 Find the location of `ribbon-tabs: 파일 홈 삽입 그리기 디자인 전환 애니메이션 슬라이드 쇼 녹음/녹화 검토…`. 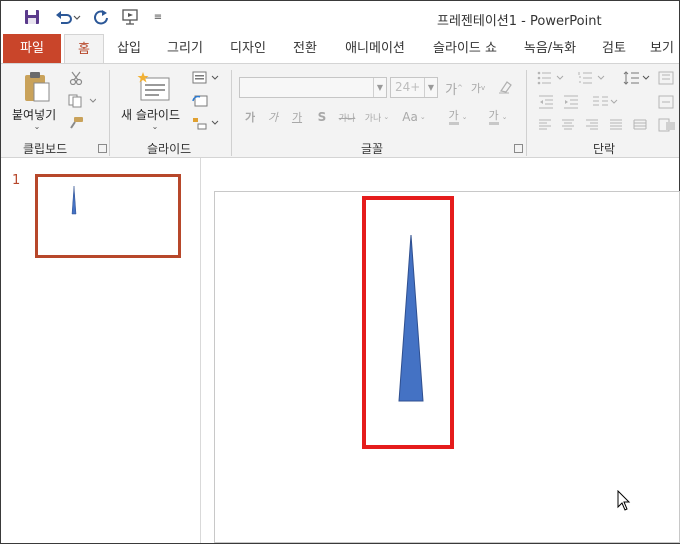

ribbon-tabs: 파일 홈 삽입 그리기 디자인 전환 애니메이션 슬라이드 쇼 녹음/녹화 검토… is located at coordinates (340, 49).